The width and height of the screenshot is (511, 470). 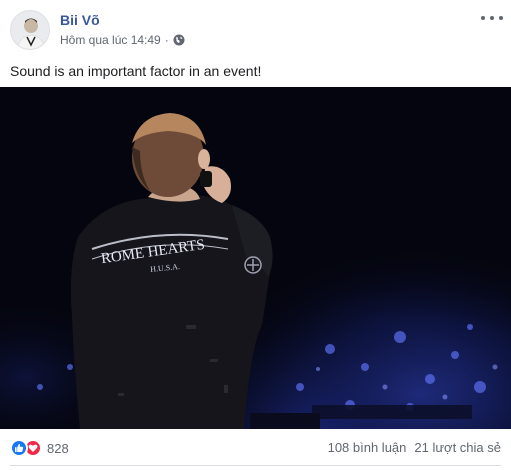 What do you see at coordinates (179, 40) in the screenshot?
I see `globe-icon` at bounding box center [179, 40].